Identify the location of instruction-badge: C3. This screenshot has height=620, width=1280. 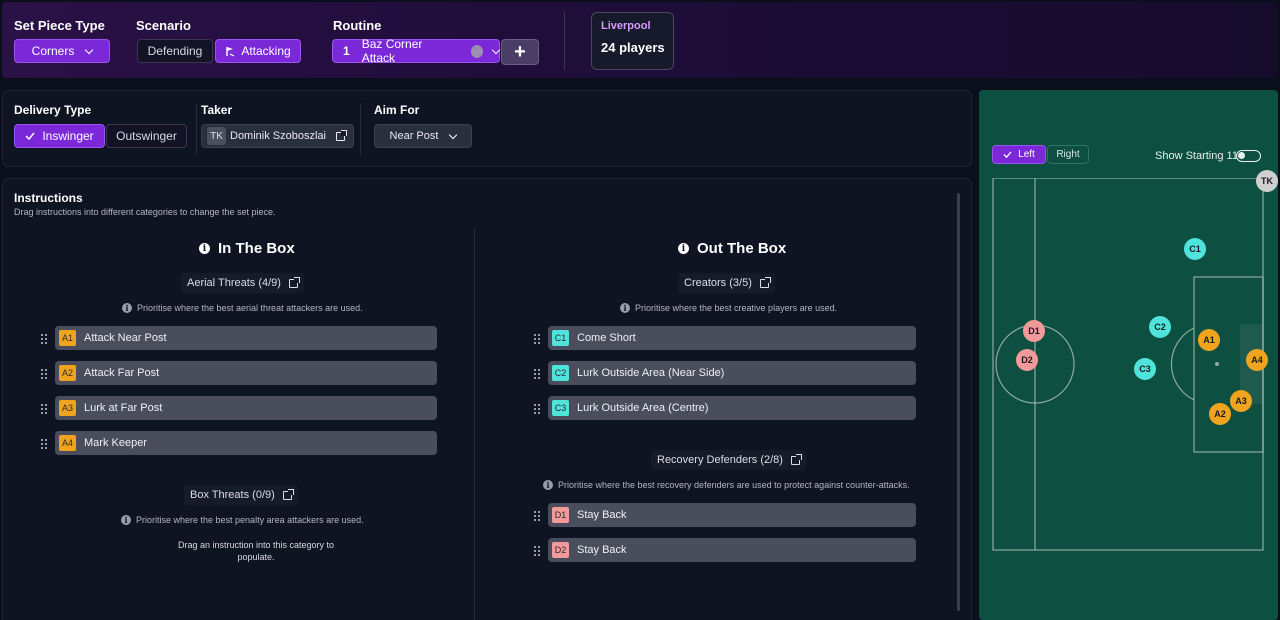
(560, 408).